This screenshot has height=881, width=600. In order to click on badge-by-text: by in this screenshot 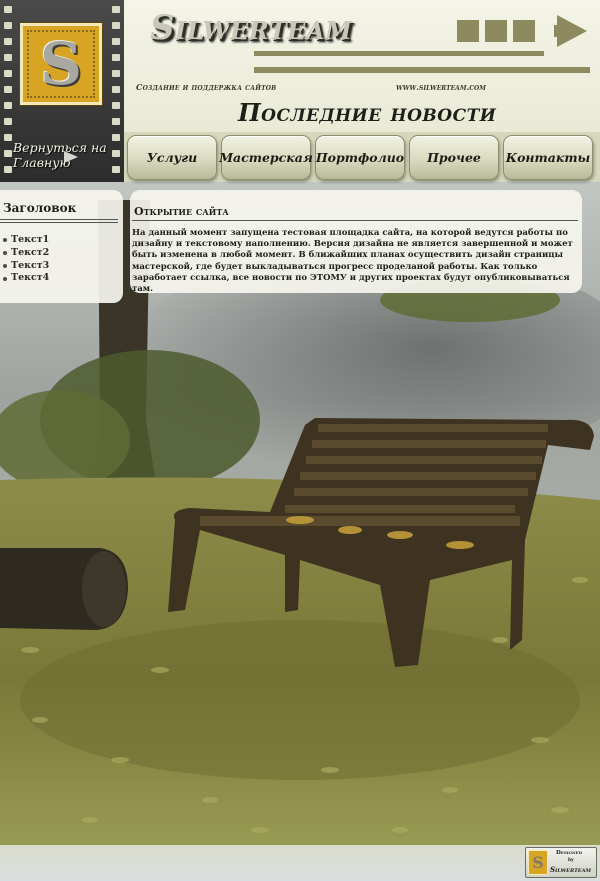, I will do `click(571, 860)`.